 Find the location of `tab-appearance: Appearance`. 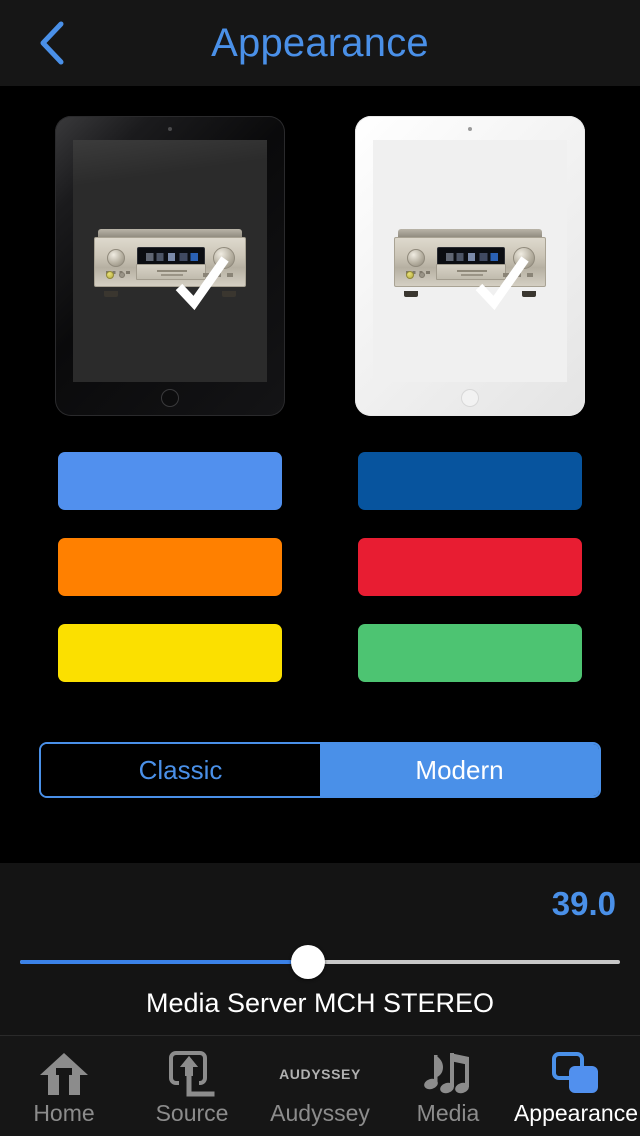

tab-appearance: Appearance is located at coordinates (576, 1086).